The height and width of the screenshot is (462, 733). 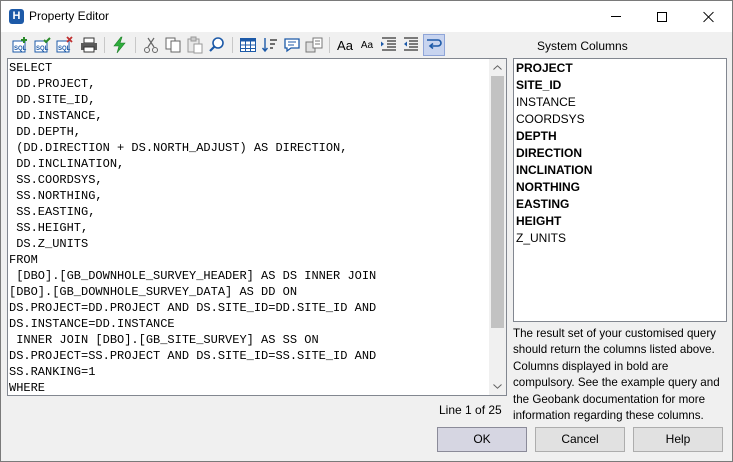 What do you see at coordinates (151, 45) in the screenshot?
I see `cut-icon` at bounding box center [151, 45].